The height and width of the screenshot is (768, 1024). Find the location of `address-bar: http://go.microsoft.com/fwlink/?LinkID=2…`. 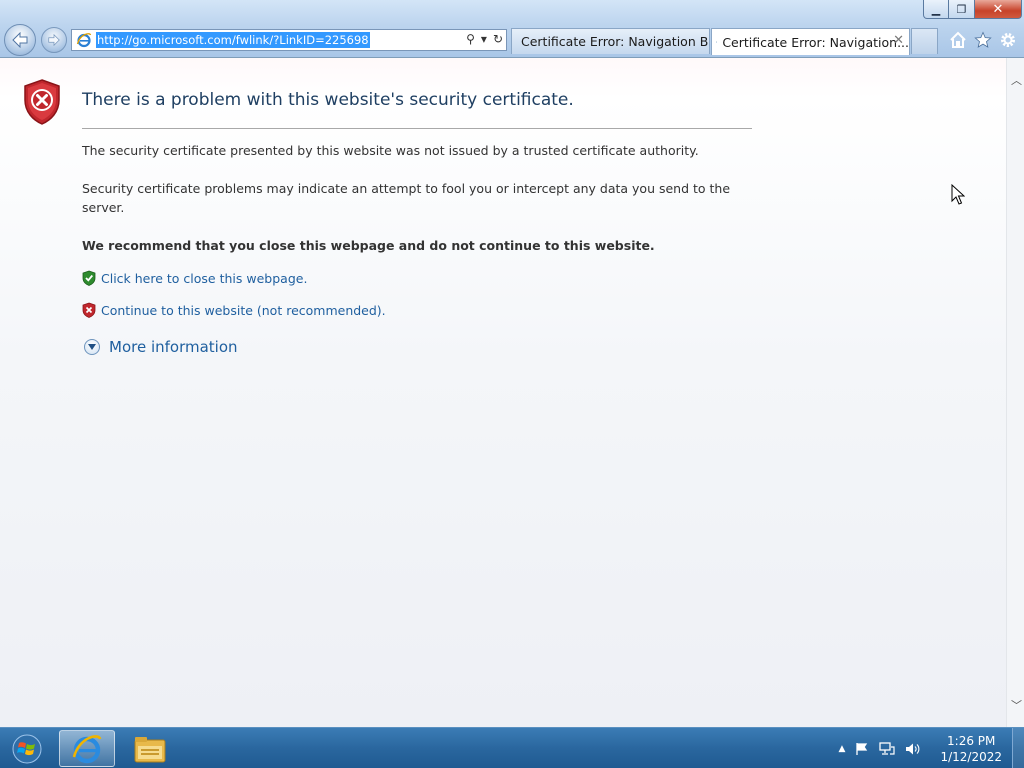

address-bar: http://go.microsoft.com/fwlink/?LinkID=2… is located at coordinates (289, 40).